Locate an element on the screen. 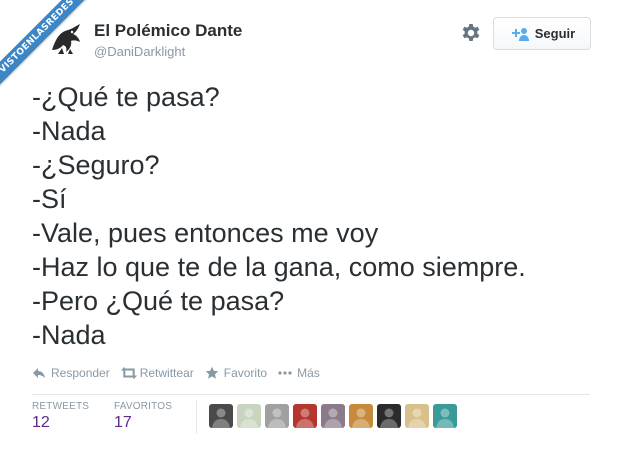 The width and height of the screenshot is (622, 461). tweet-line: -¿Seguro? is located at coordinates (96, 165).